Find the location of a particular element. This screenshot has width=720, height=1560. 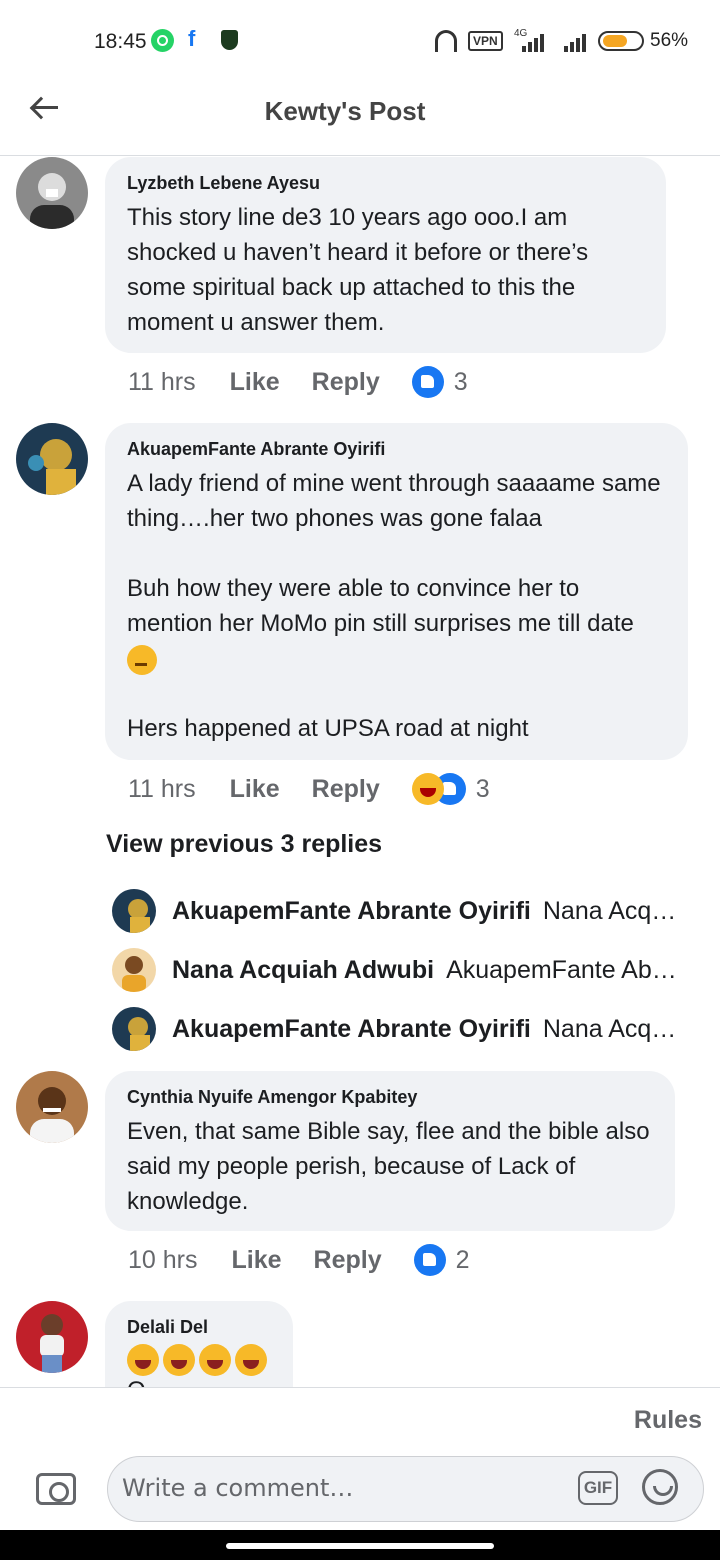

thinking-emoji-icon is located at coordinates (142, 659).